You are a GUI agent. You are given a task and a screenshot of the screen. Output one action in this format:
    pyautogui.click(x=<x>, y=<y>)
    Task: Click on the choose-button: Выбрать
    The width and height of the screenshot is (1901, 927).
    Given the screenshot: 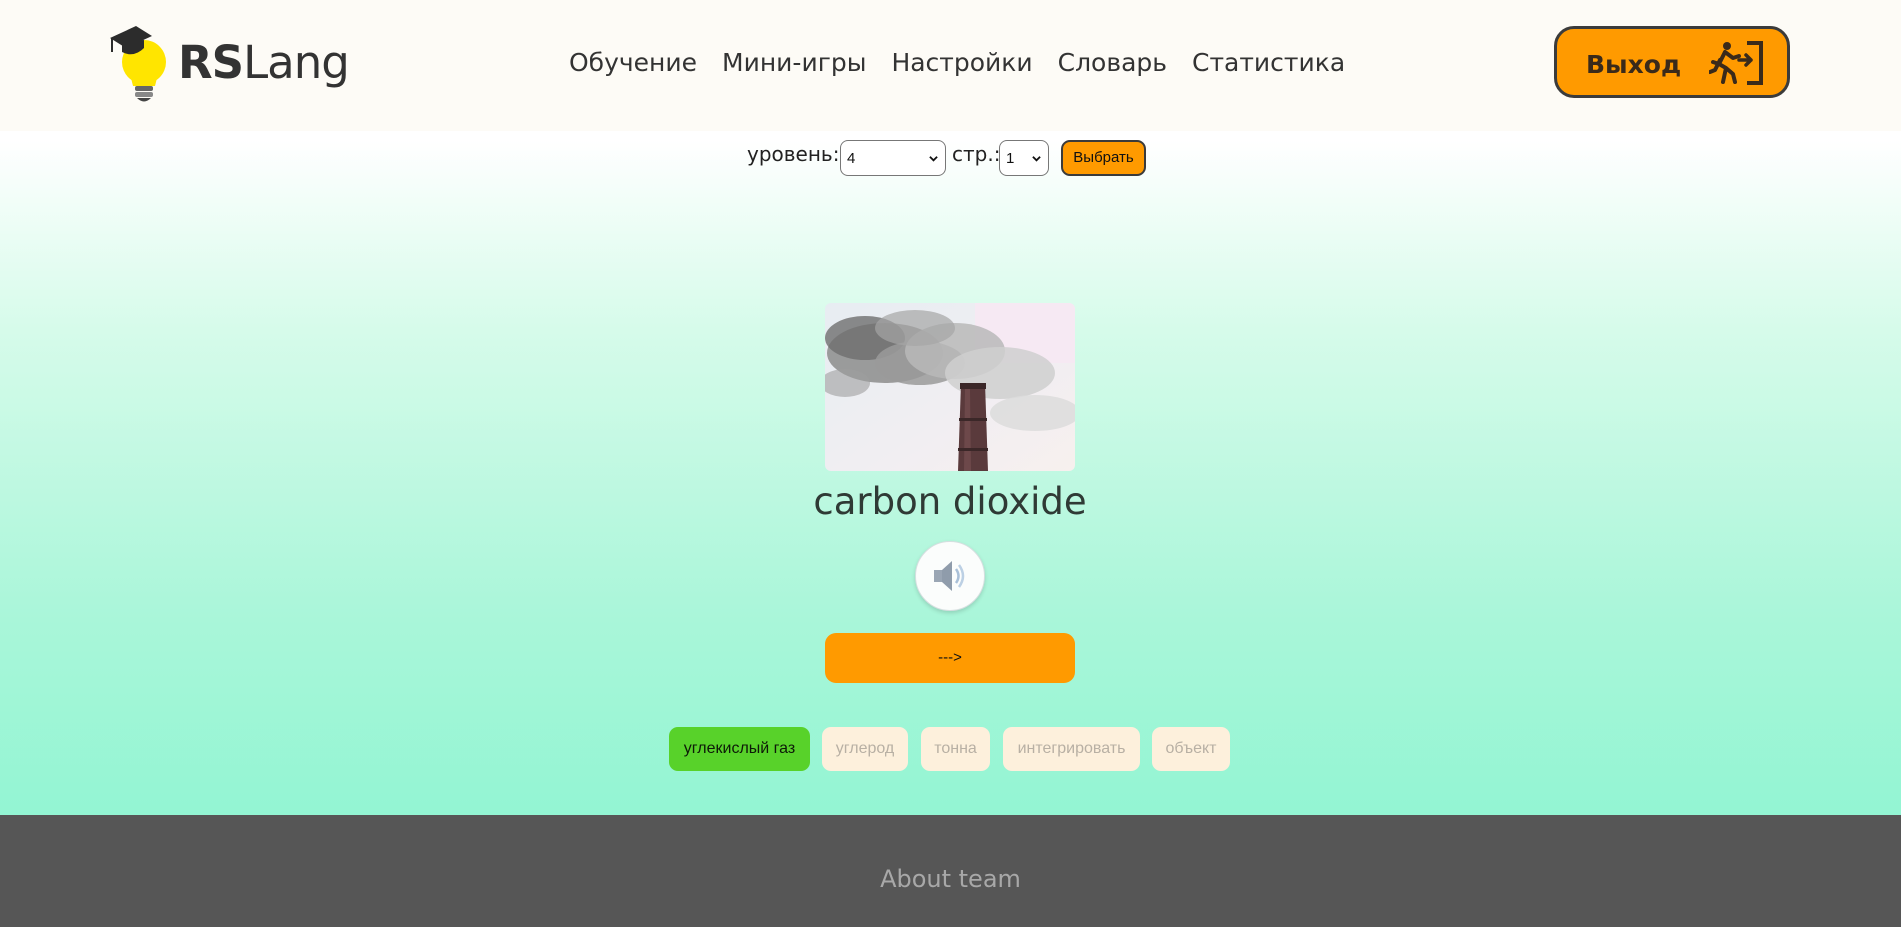 What is the action you would take?
    pyautogui.click(x=1103, y=158)
    